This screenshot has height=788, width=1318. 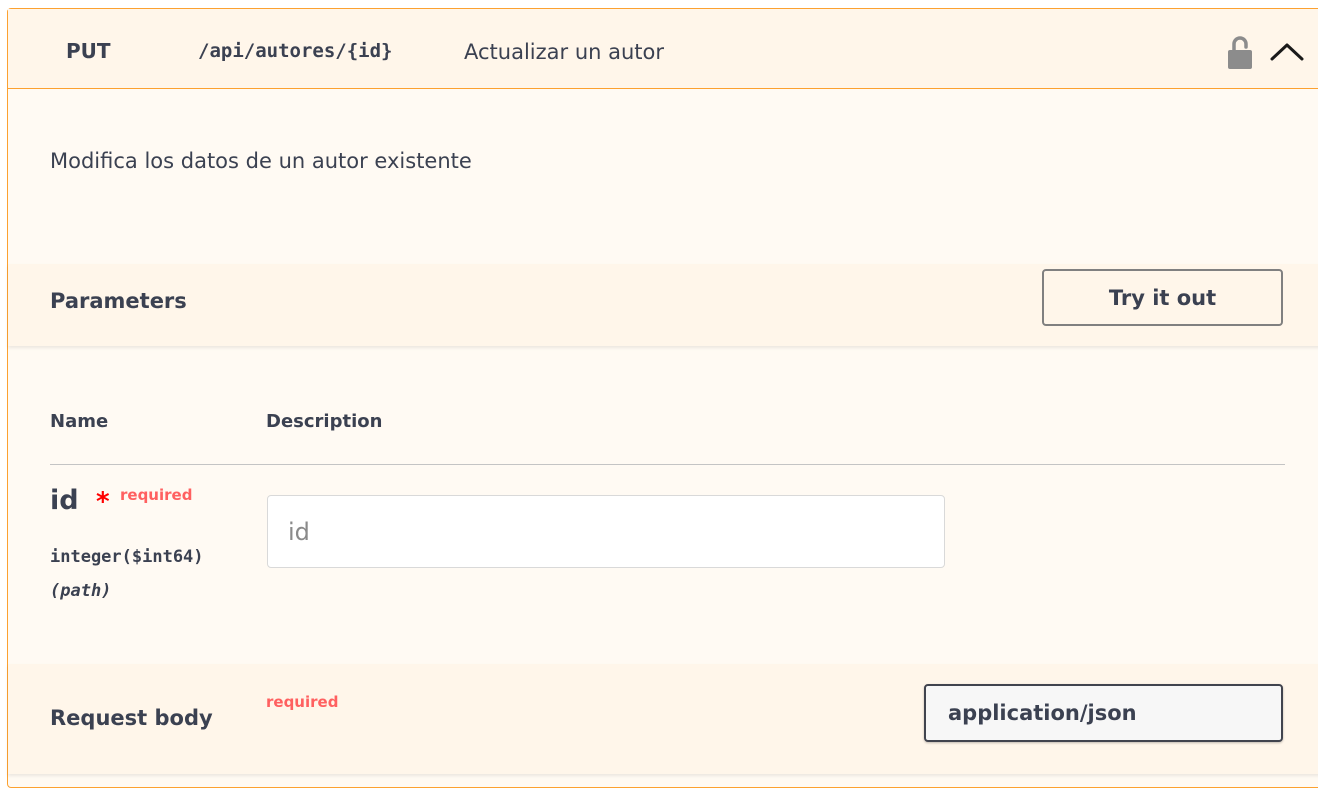 I want to click on table-divider, so click(x=667, y=464).